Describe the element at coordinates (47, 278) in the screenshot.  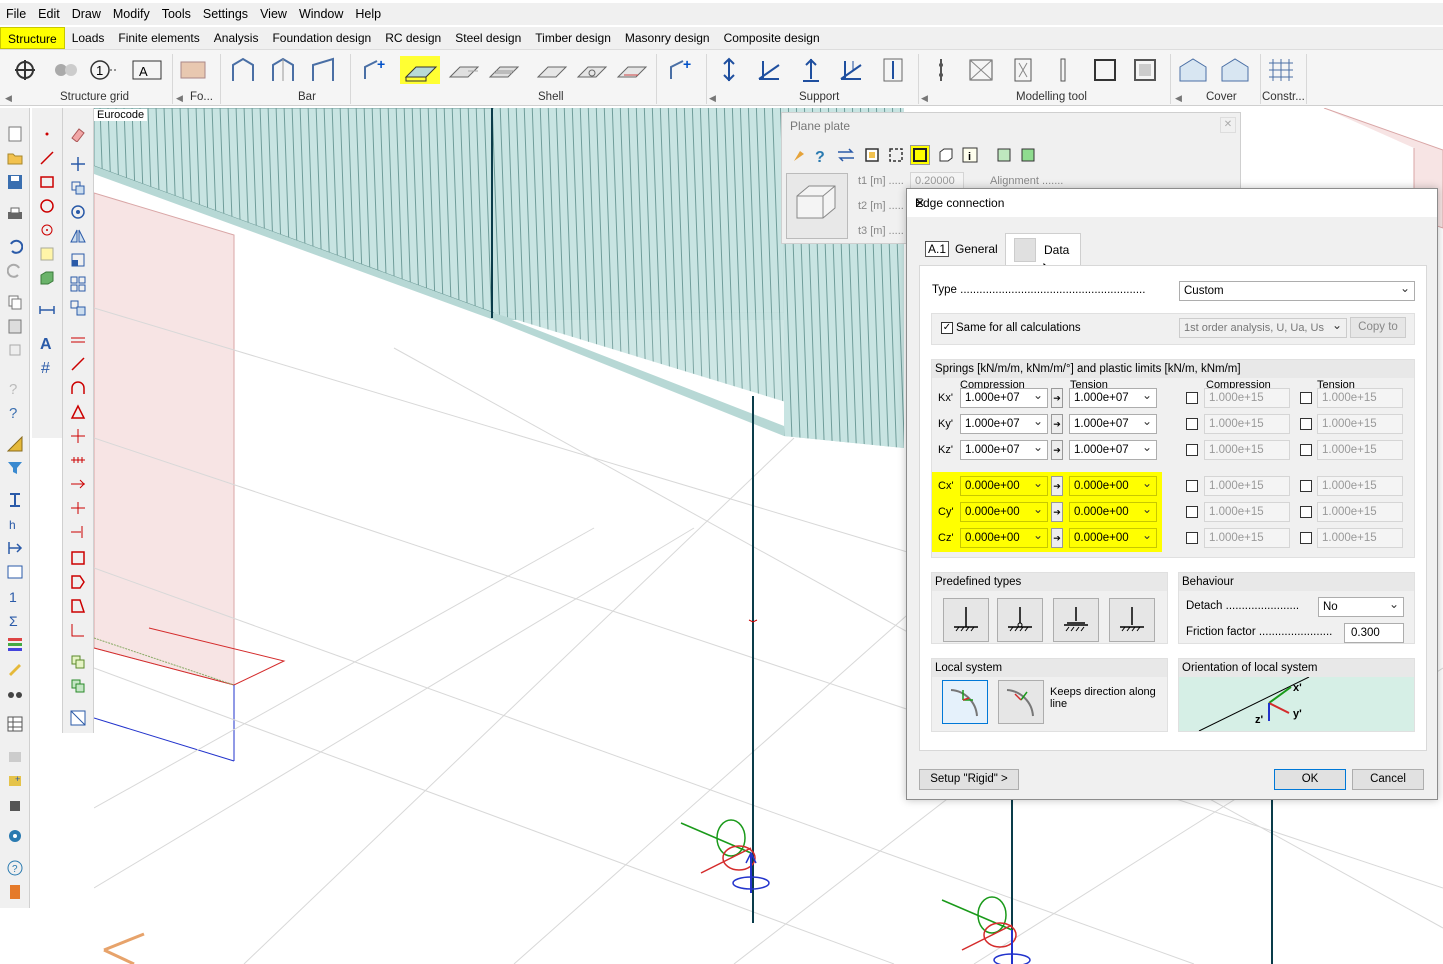
I see `draw-box-icon` at that location.